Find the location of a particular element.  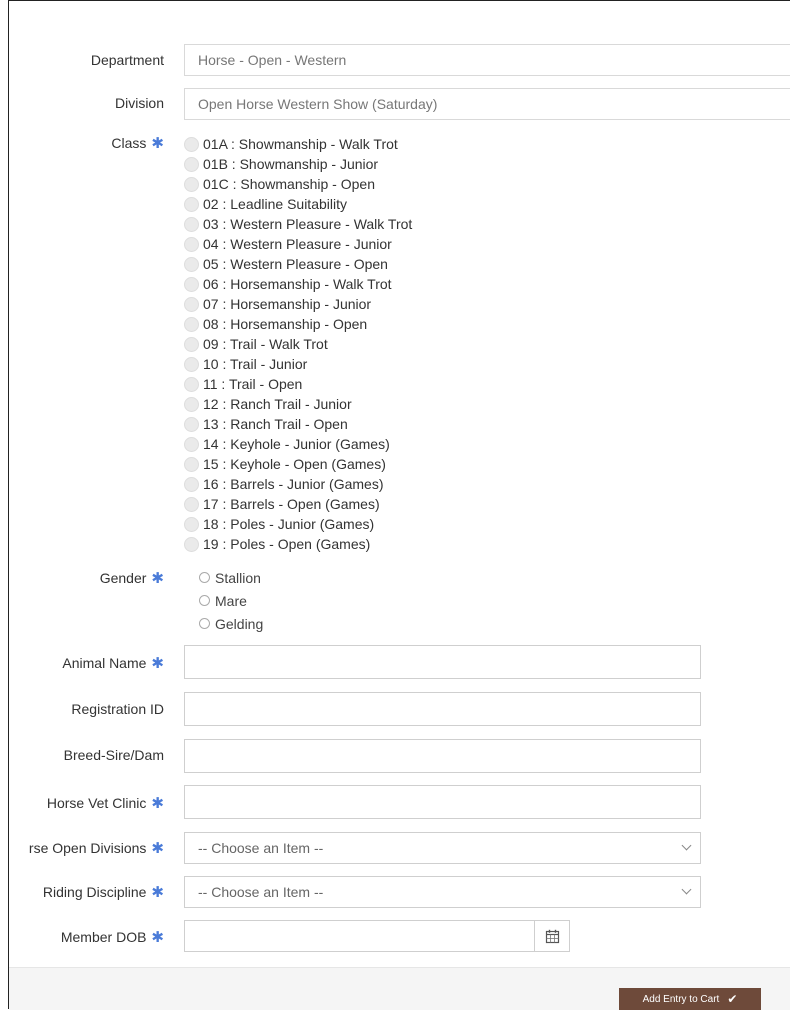

class-option: 17 : Barrels - Open (Games) is located at coordinates (384, 504).